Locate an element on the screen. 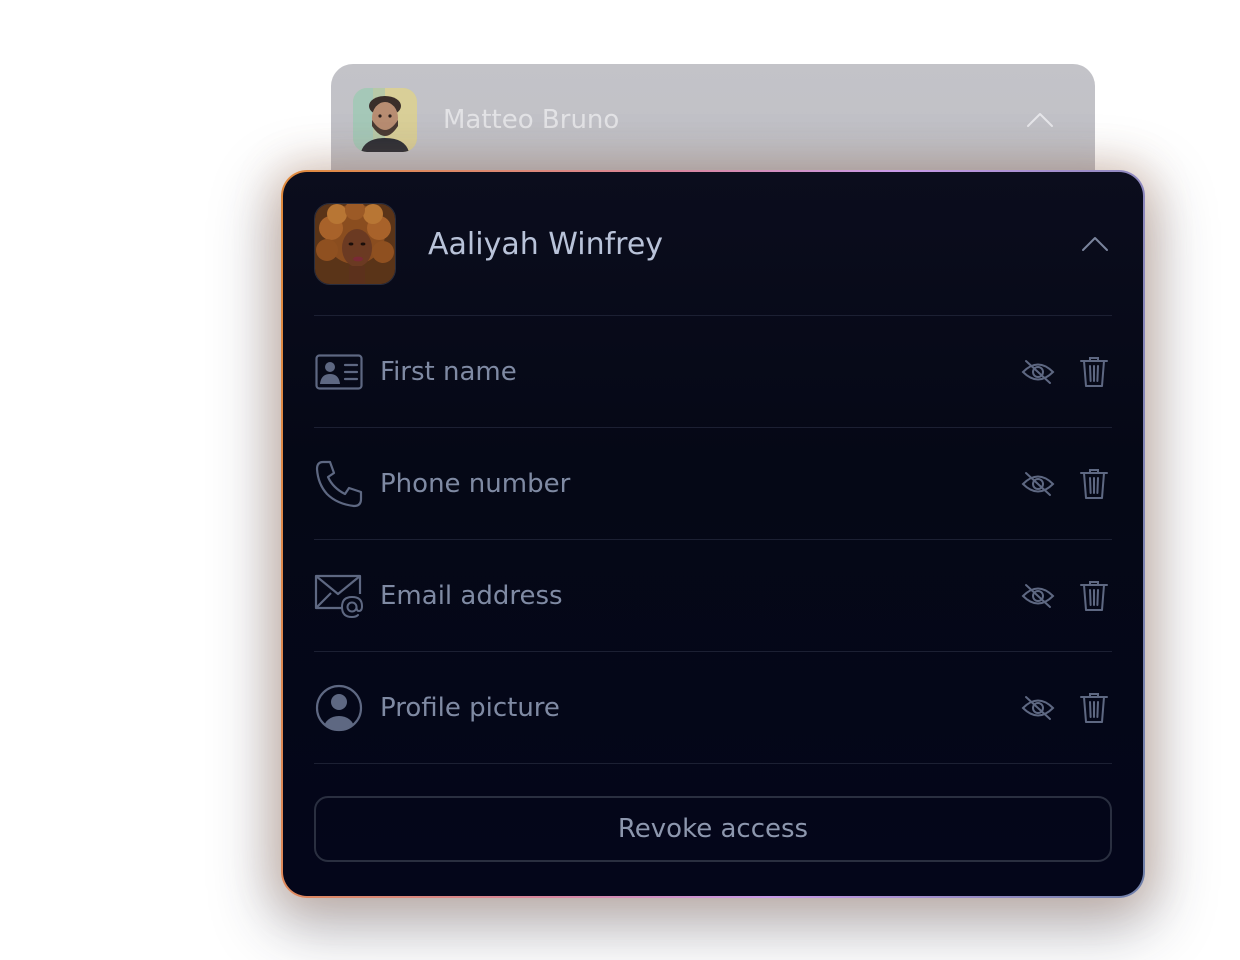 The width and height of the screenshot is (1240, 960). id-card-icon is located at coordinates (339, 372).